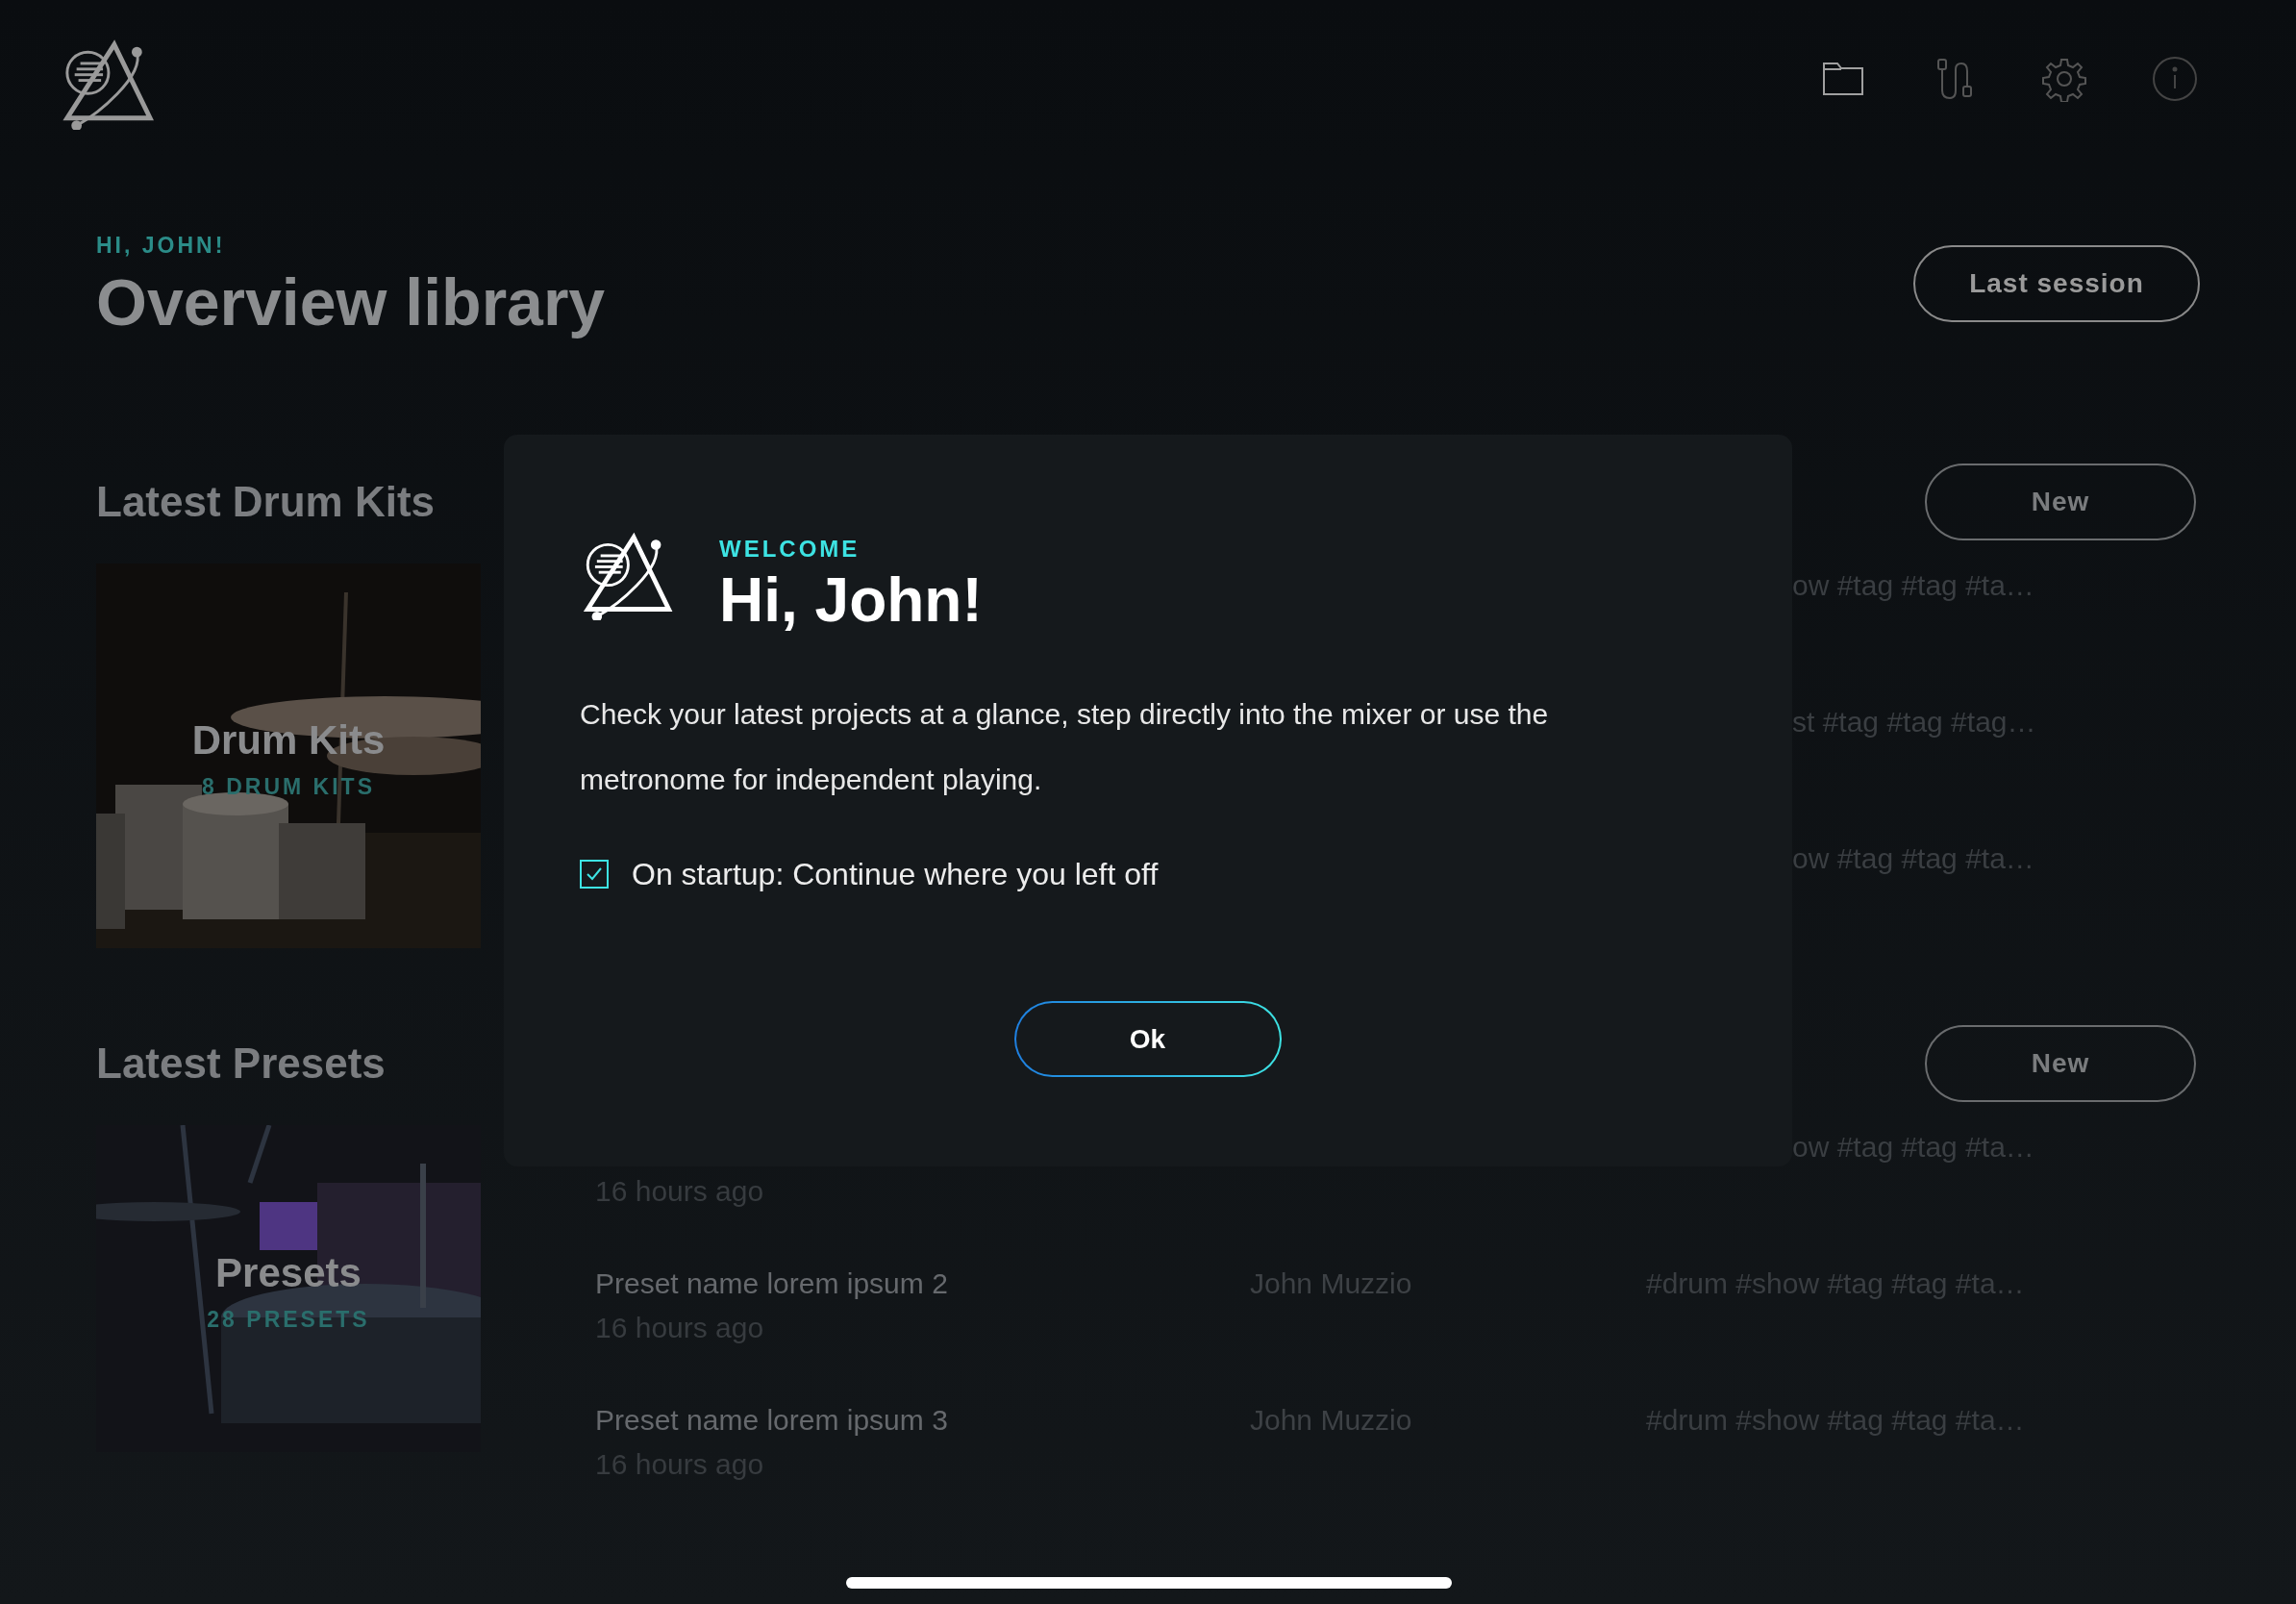 This screenshot has width=2296, height=1604. What do you see at coordinates (790, 549) in the screenshot?
I see `dialog-eyebrow: WELCOME` at bounding box center [790, 549].